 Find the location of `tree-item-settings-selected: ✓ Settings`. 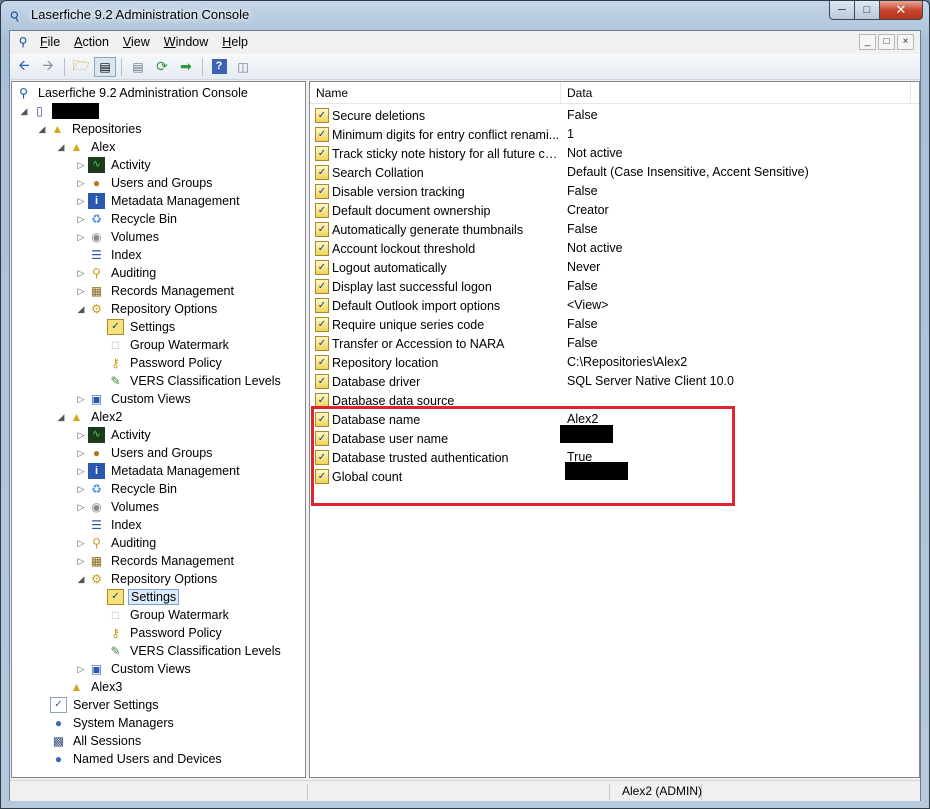

tree-item-settings-selected: ✓ Settings is located at coordinates (143, 597).